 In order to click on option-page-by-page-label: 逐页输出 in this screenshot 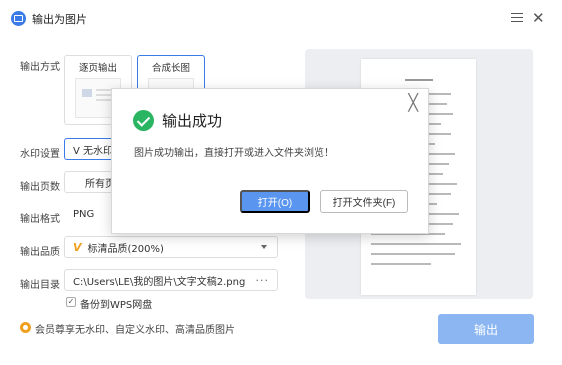, I will do `click(97, 68)`.